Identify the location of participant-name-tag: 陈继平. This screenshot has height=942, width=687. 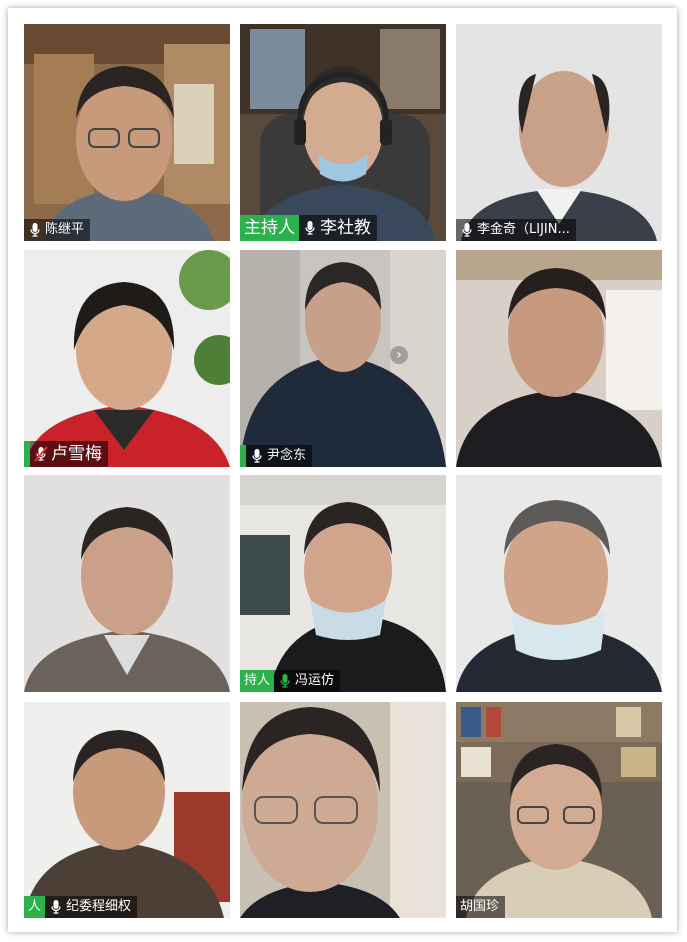
(57, 230).